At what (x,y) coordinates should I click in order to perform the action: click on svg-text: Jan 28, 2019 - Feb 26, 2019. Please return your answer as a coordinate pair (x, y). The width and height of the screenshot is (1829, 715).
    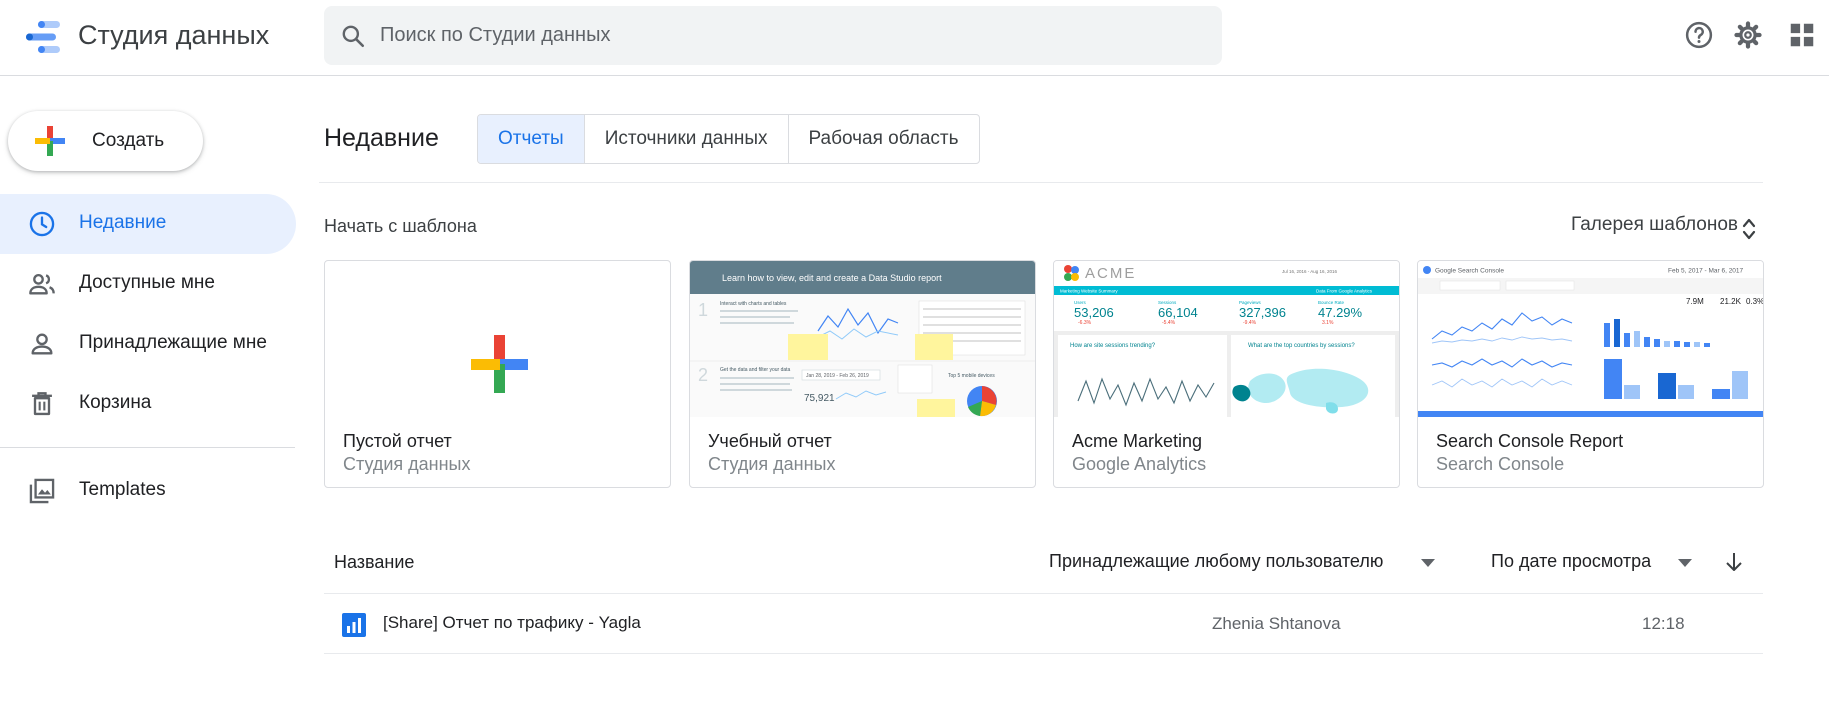
    Looking at the image, I should click on (837, 376).